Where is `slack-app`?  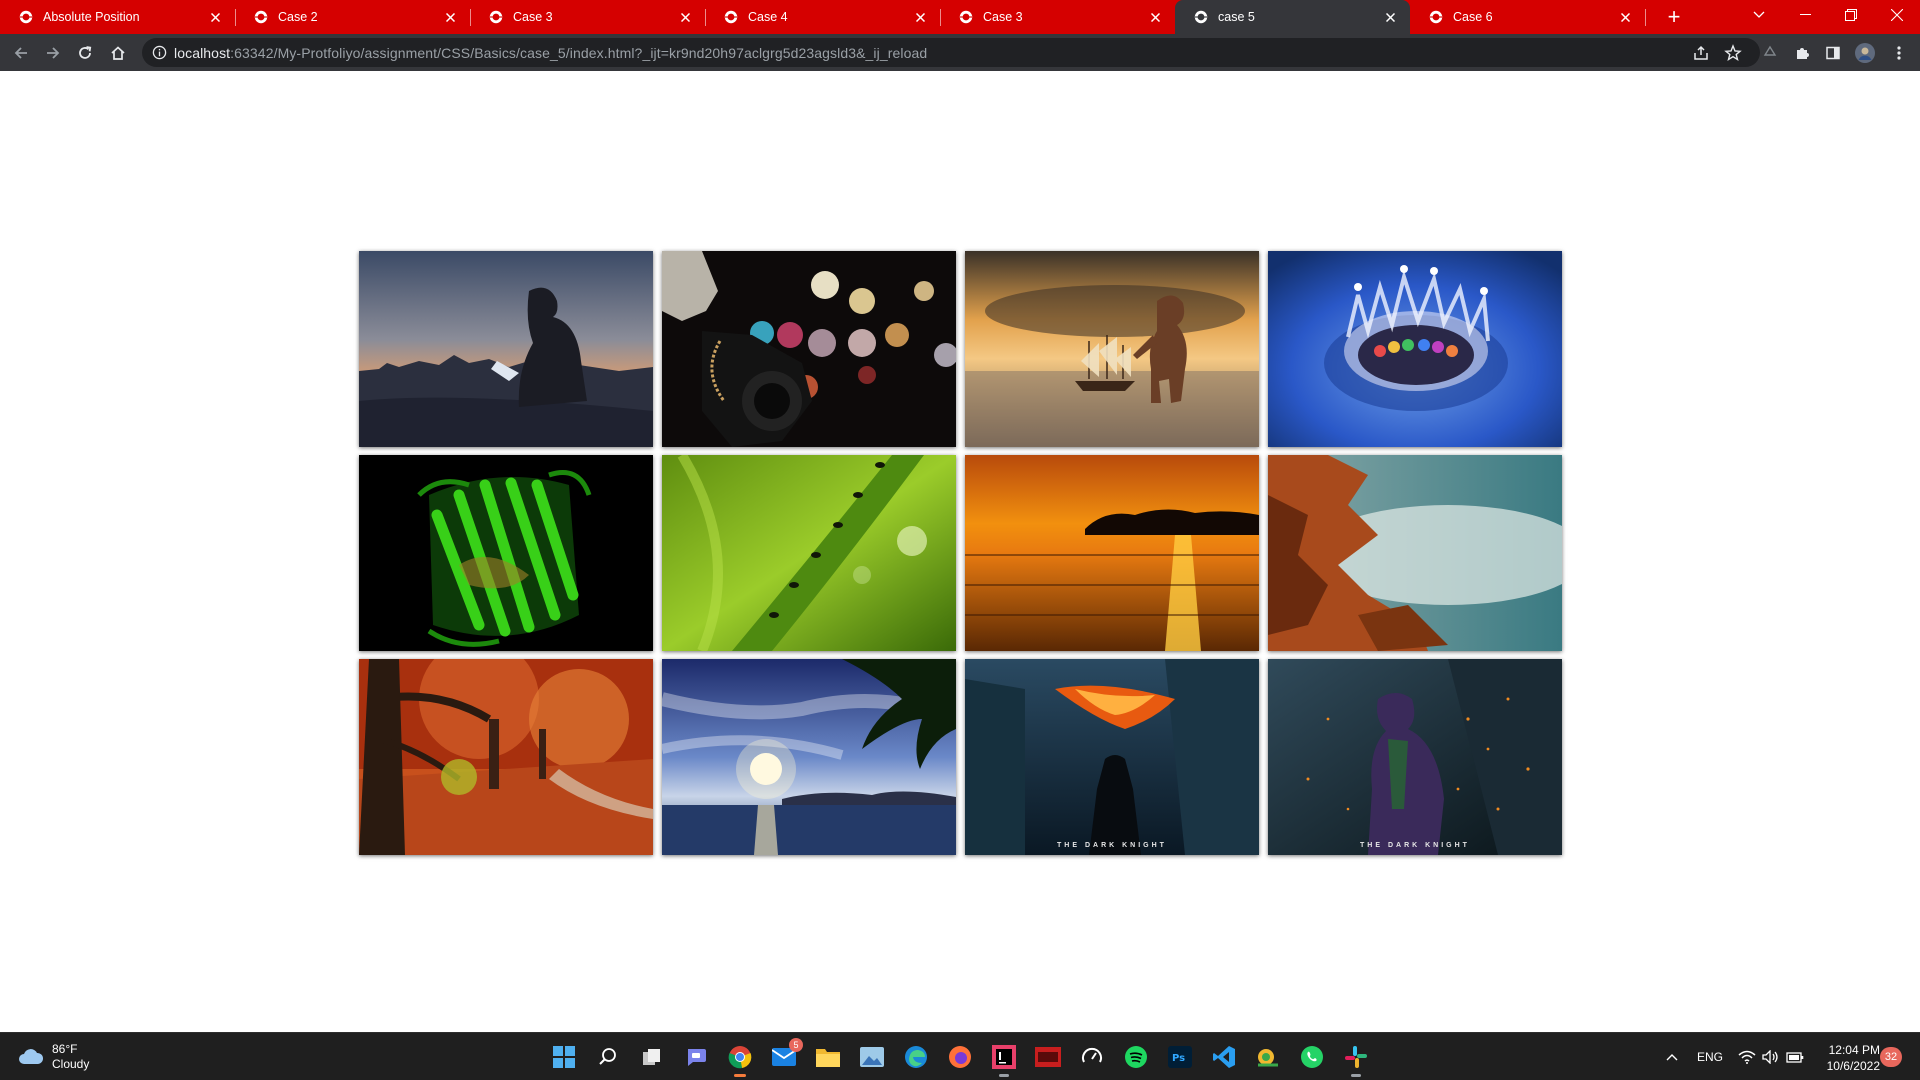
slack-app is located at coordinates (1356, 1059).